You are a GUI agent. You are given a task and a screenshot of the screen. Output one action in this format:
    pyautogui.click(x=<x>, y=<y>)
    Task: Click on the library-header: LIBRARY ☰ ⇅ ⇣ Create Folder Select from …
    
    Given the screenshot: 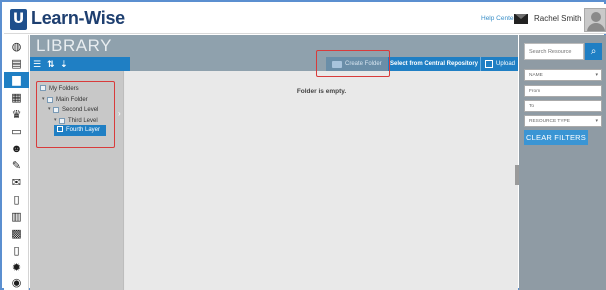 What is the action you would take?
    pyautogui.click(x=274, y=53)
    